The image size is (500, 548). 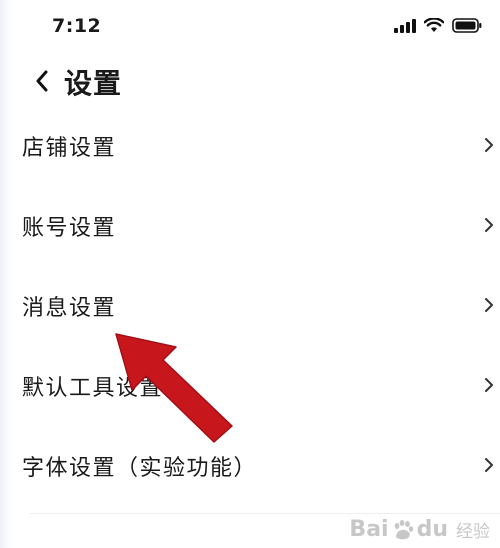 What do you see at coordinates (69, 148) in the screenshot?
I see `settings-item-label: 店铺设置` at bounding box center [69, 148].